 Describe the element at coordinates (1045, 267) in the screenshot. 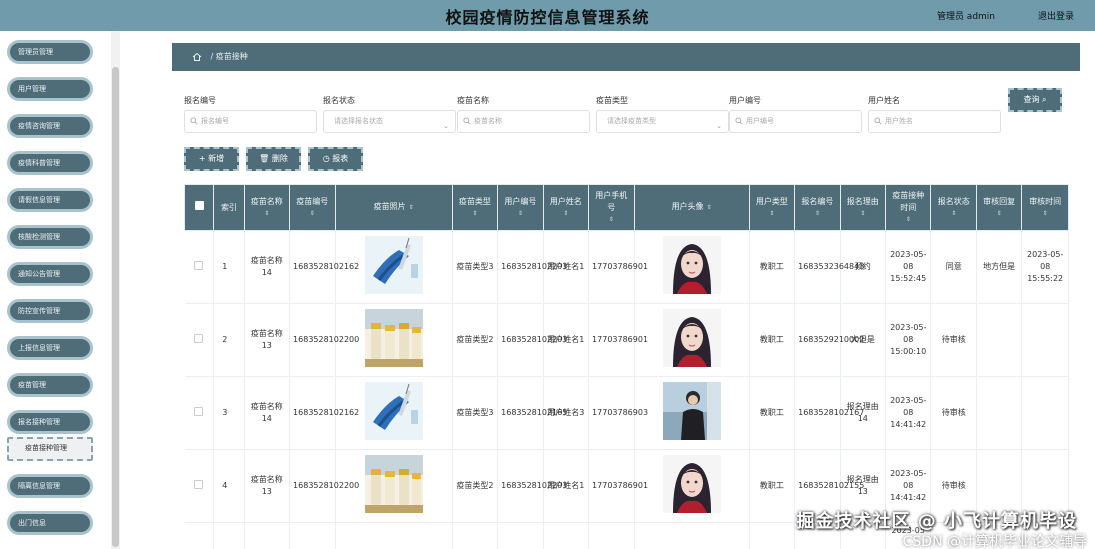

I see `cell-audit-time: 2023-05-08 15:55:22` at that location.